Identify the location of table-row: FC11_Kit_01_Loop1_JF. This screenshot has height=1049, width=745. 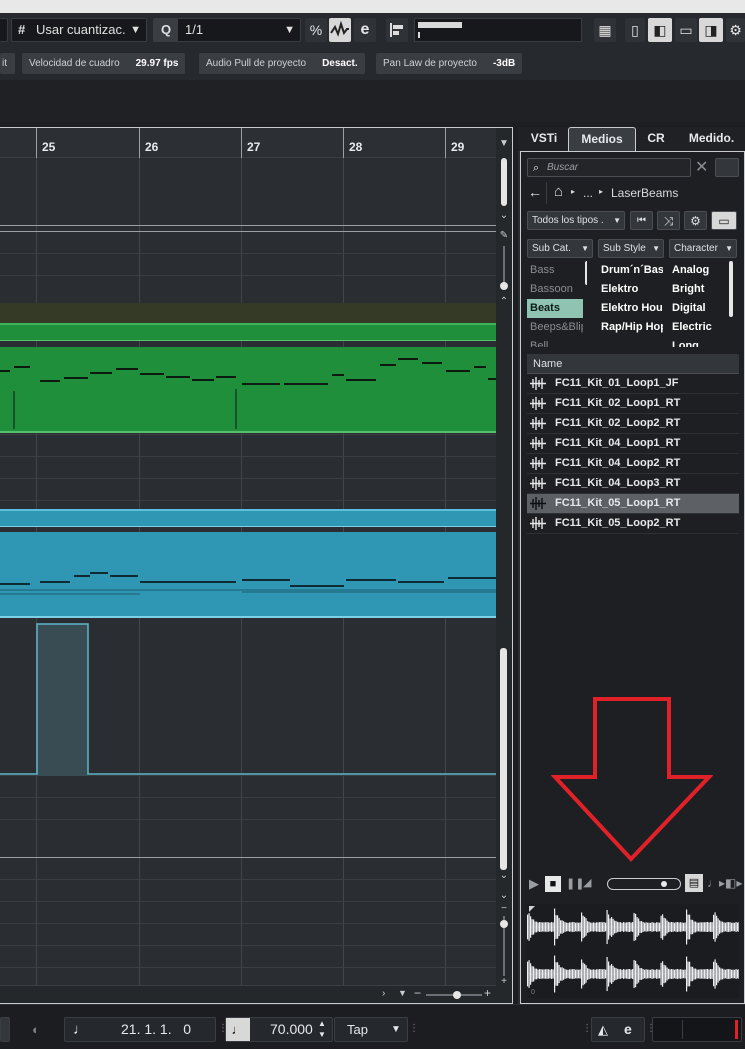
(633, 384).